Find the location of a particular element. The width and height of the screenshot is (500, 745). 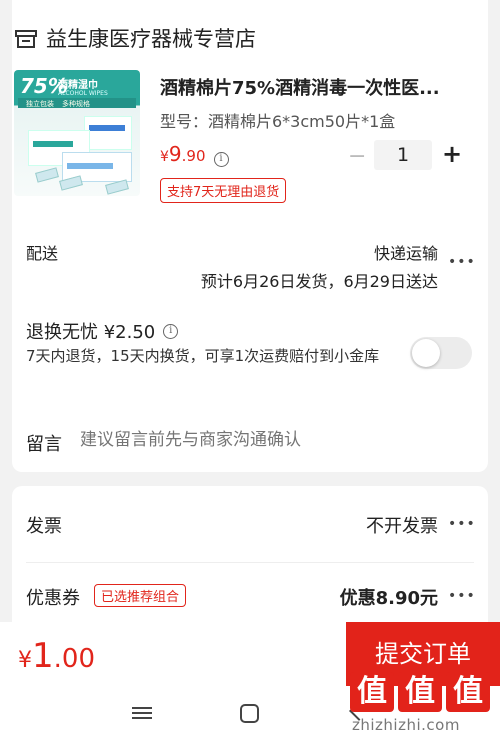

store-name: 益生康医疗器械专营店 is located at coordinates (151, 39).